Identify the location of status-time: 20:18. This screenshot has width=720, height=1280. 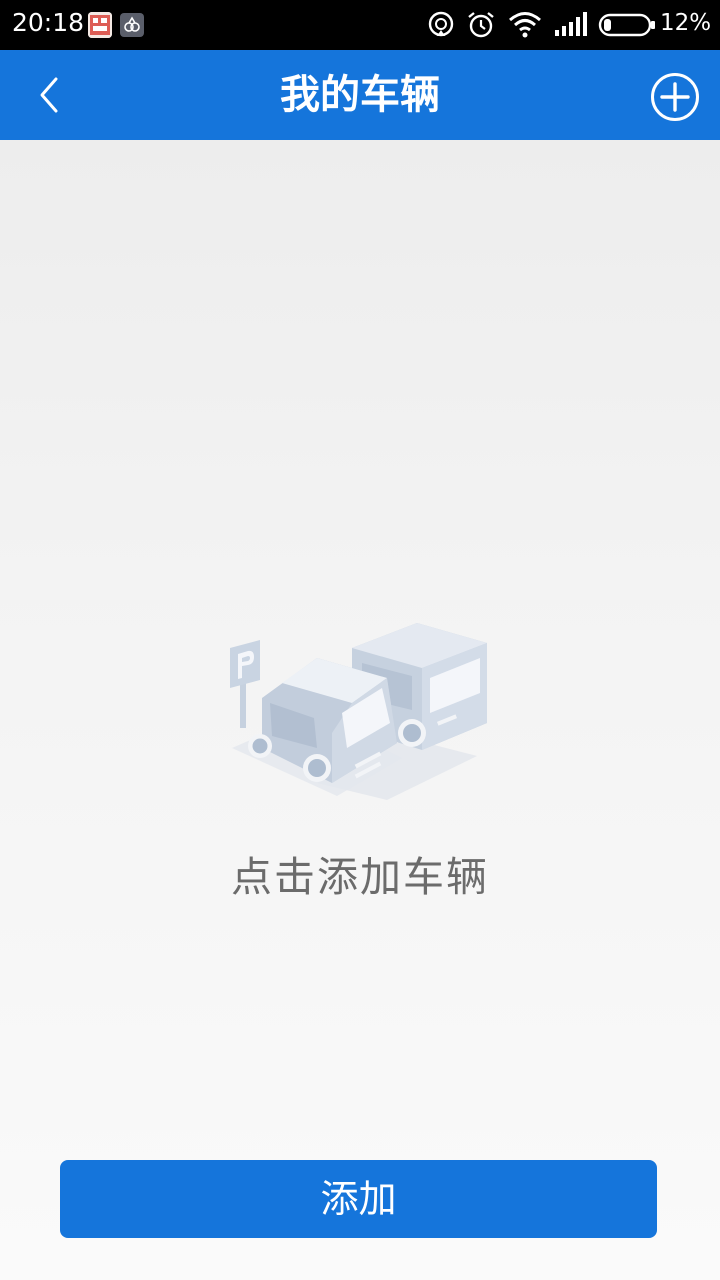
(48, 22).